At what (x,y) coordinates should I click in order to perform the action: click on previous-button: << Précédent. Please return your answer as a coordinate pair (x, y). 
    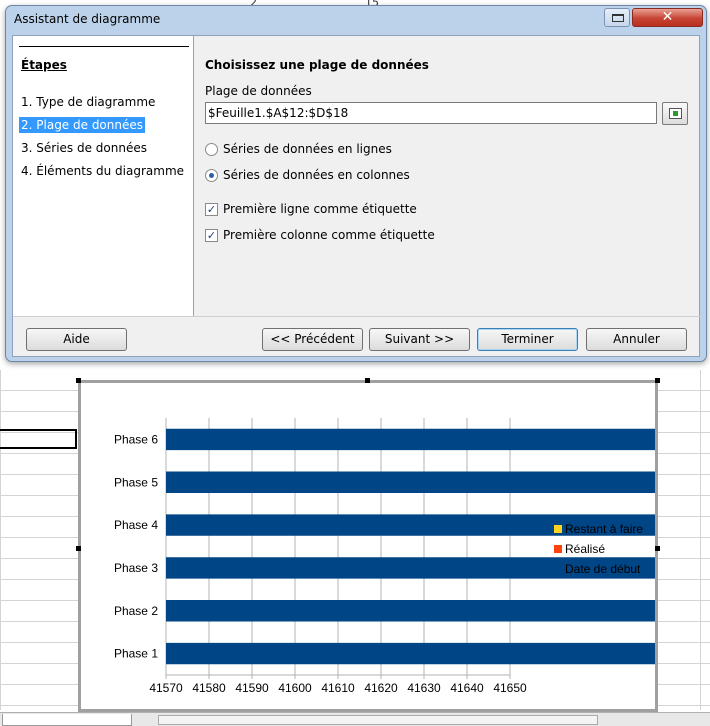
    Looking at the image, I should click on (312, 339).